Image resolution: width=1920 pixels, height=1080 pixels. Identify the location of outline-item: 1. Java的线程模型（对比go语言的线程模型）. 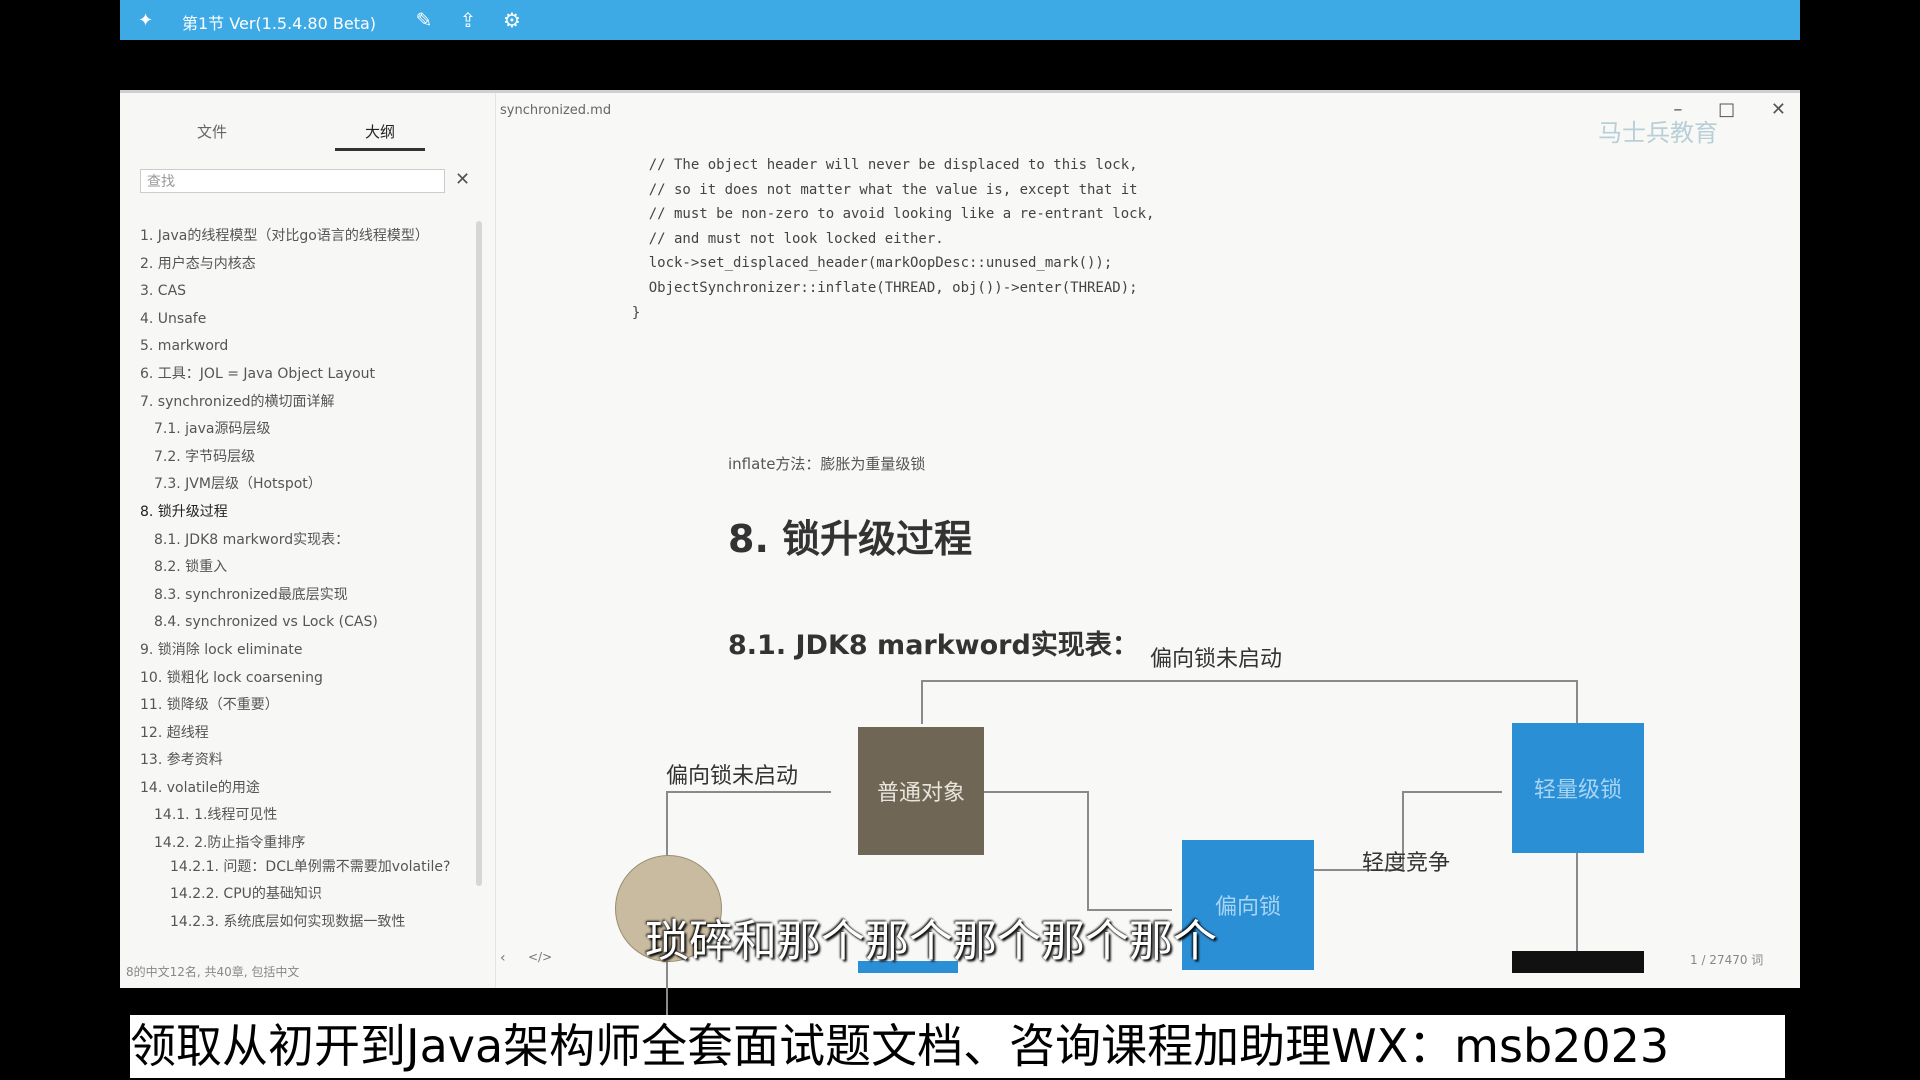
(310, 237).